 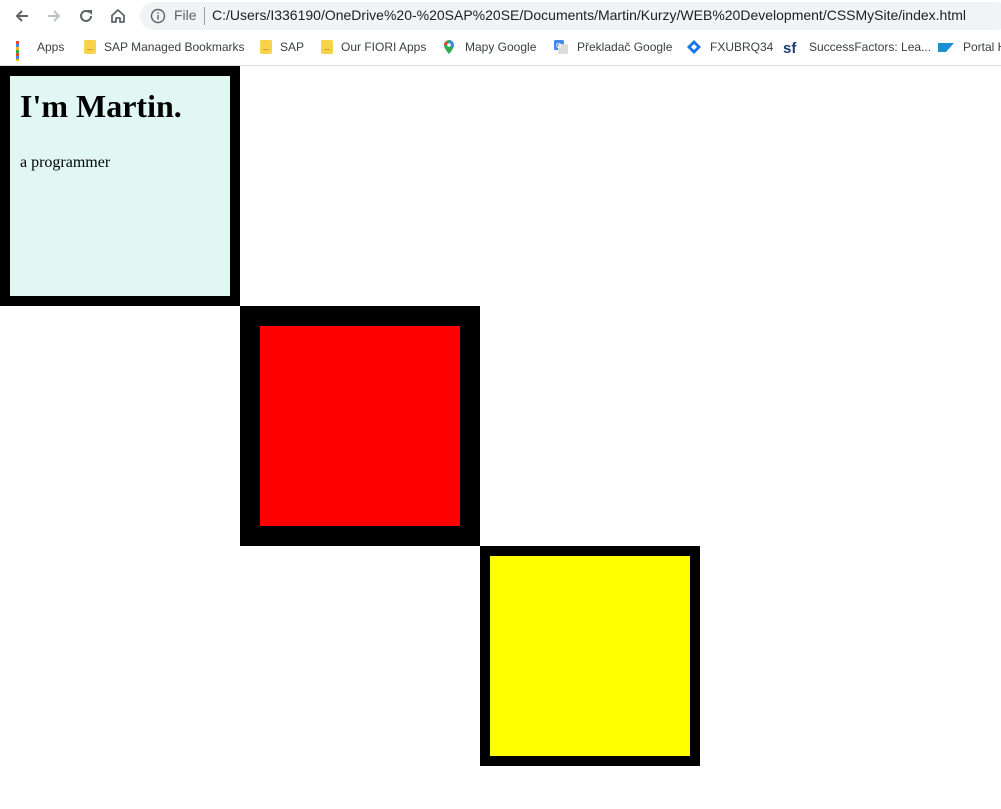 I want to click on intro-box: I'm Martin. a programmer, so click(x=120, y=186).